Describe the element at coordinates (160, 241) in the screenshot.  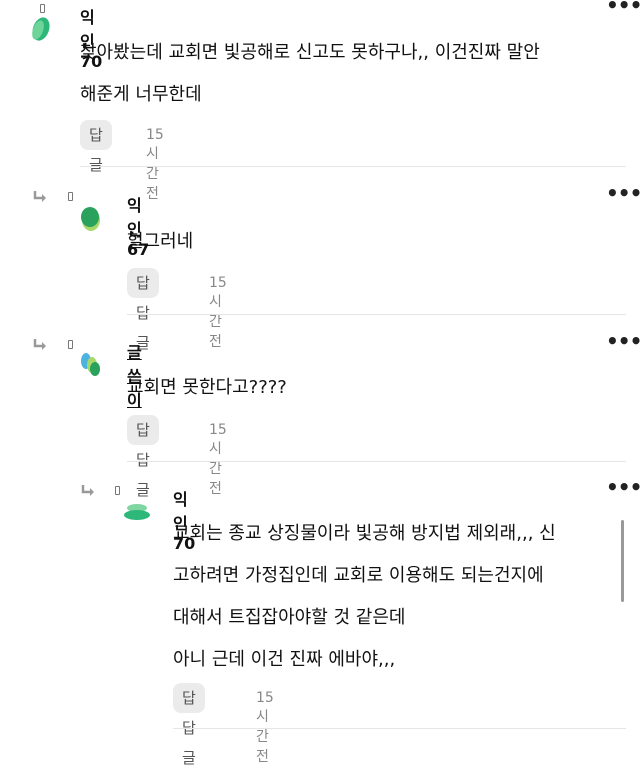
I see `comment-text-line: 헐그러네` at that location.